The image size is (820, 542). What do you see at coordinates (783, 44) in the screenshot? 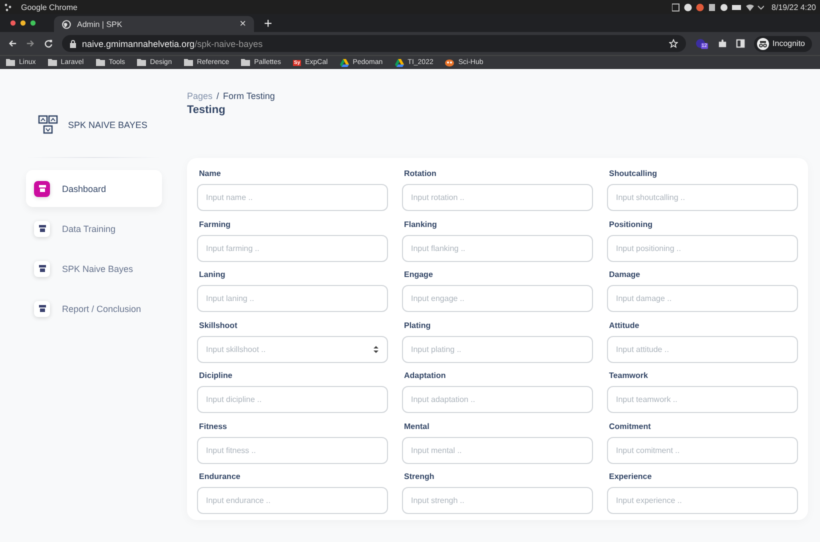
I see `incognito-button: Incognito` at bounding box center [783, 44].